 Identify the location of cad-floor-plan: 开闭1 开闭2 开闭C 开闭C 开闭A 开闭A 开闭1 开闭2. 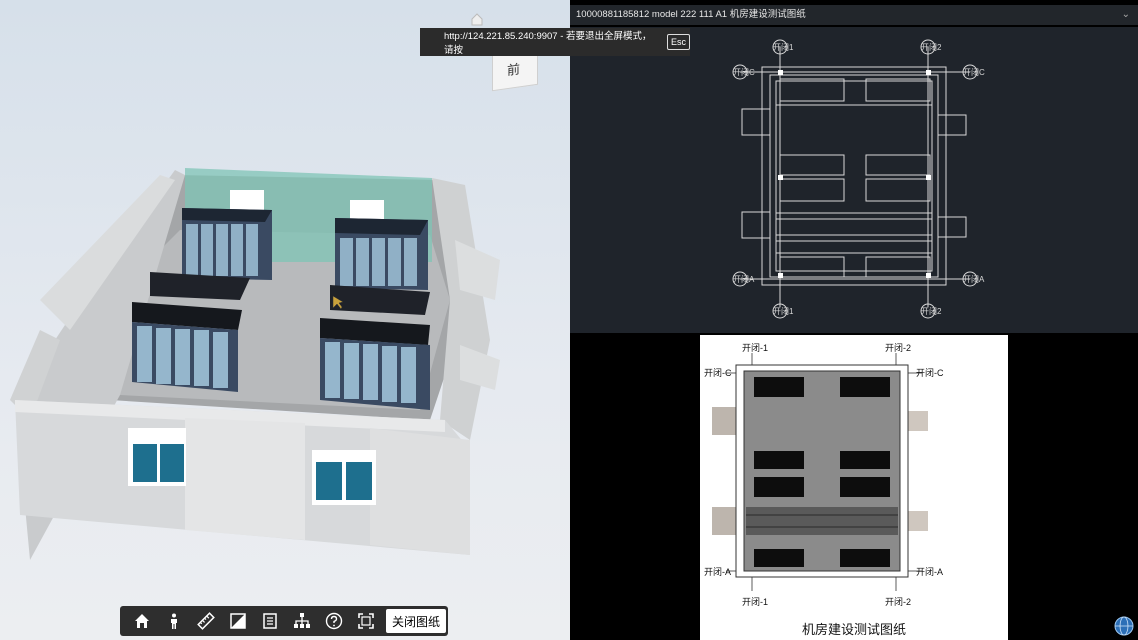
(858, 179).